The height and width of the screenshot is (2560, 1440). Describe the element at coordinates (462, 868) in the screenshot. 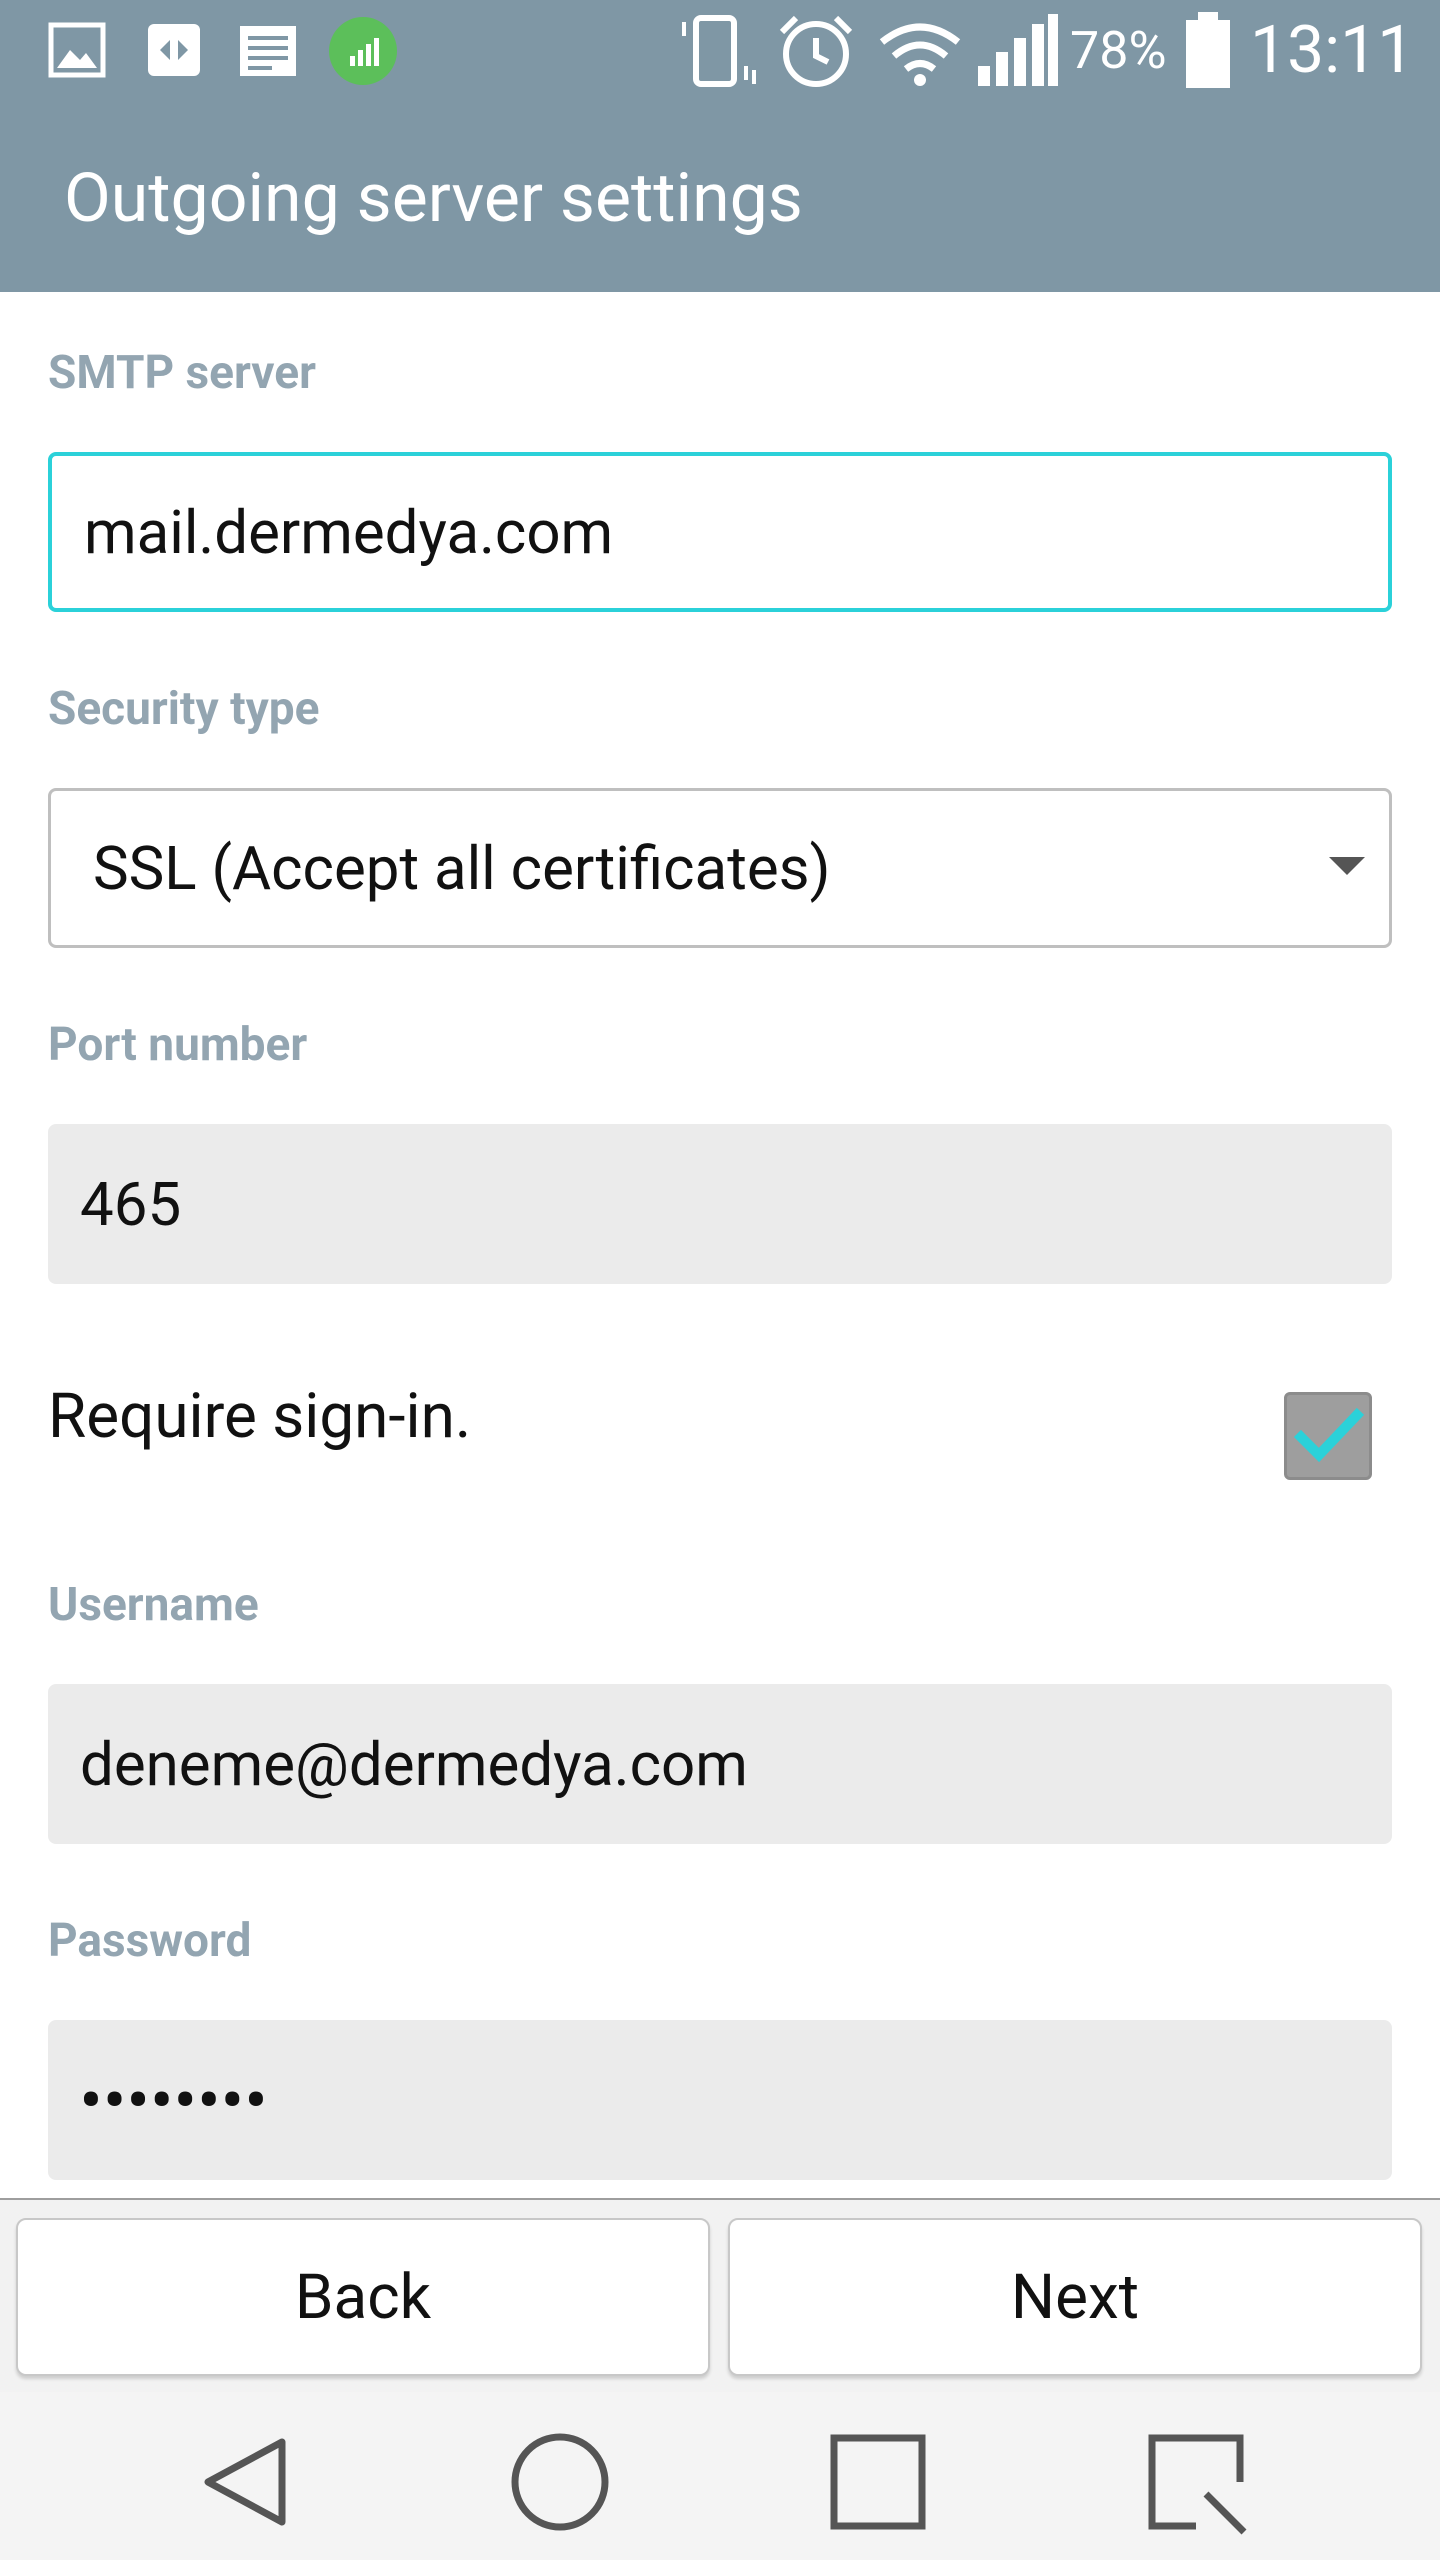

I see `security-type-value: SSL (Accept all certificates)` at that location.